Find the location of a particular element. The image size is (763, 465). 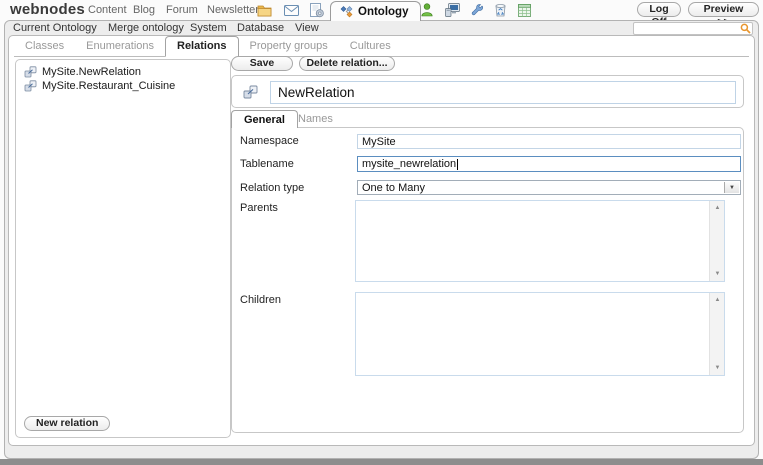

parents-listbox: ▲ ▼ is located at coordinates (540, 241).